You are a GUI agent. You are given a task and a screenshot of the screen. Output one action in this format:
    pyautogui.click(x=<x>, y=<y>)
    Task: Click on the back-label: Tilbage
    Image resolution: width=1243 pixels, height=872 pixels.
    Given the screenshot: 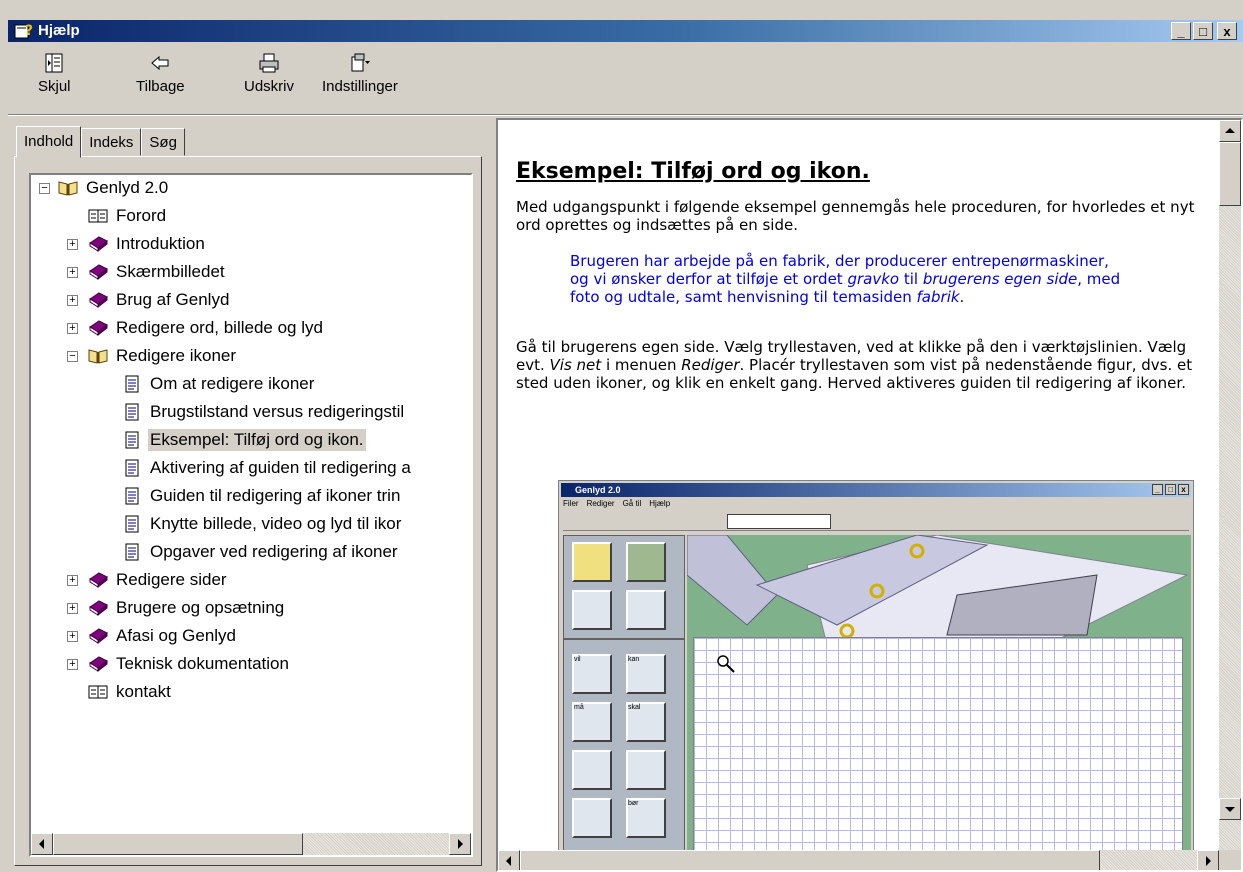 What is the action you would take?
    pyautogui.click(x=160, y=86)
    